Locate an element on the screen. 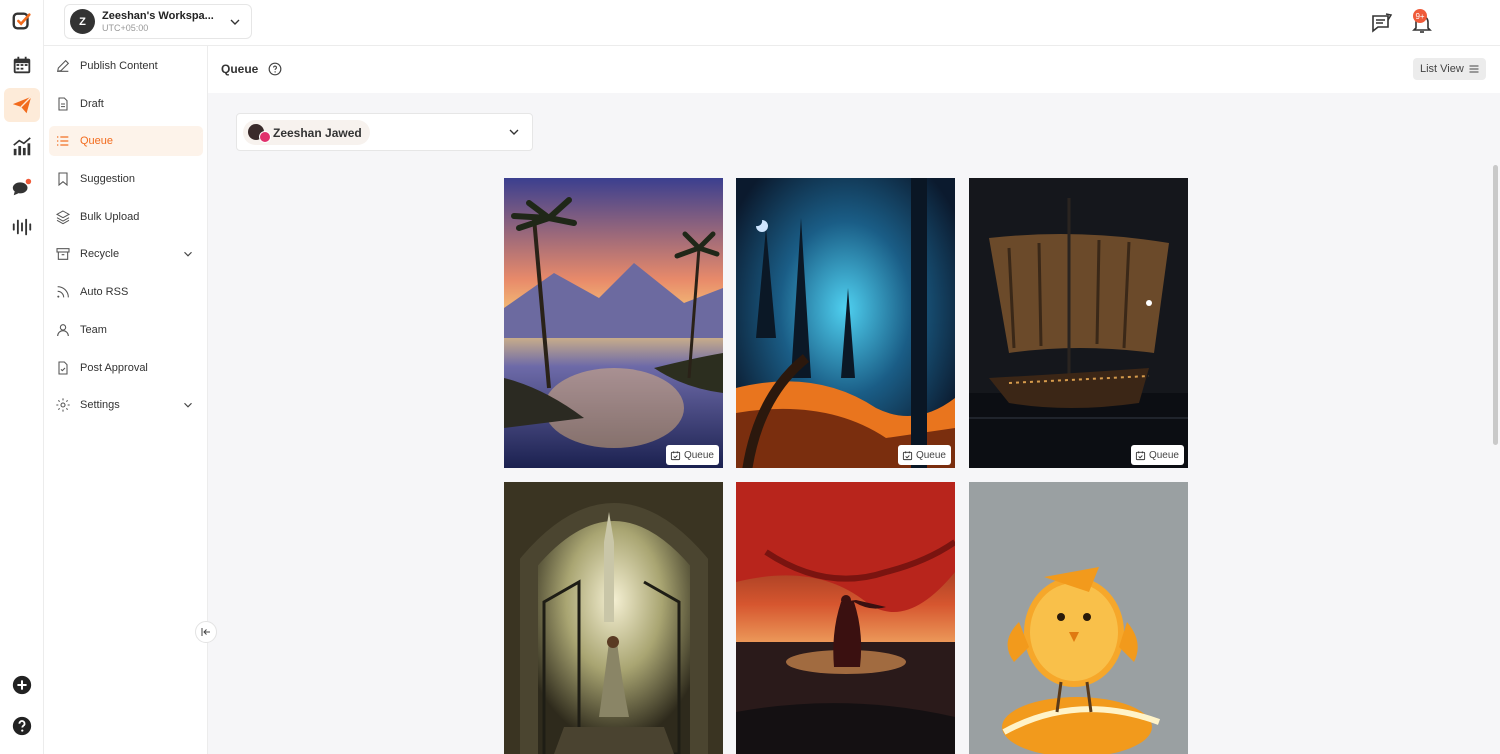 The image size is (1500, 754). list-view-toggle: List View is located at coordinates (1449, 69).